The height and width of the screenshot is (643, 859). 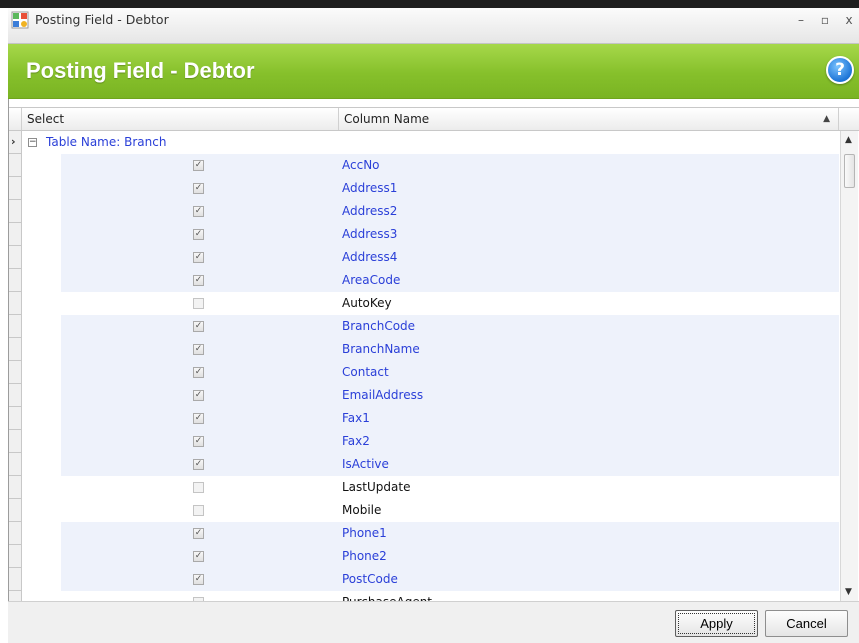 I want to click on scroll-thumb, so click(x=849, y=171).